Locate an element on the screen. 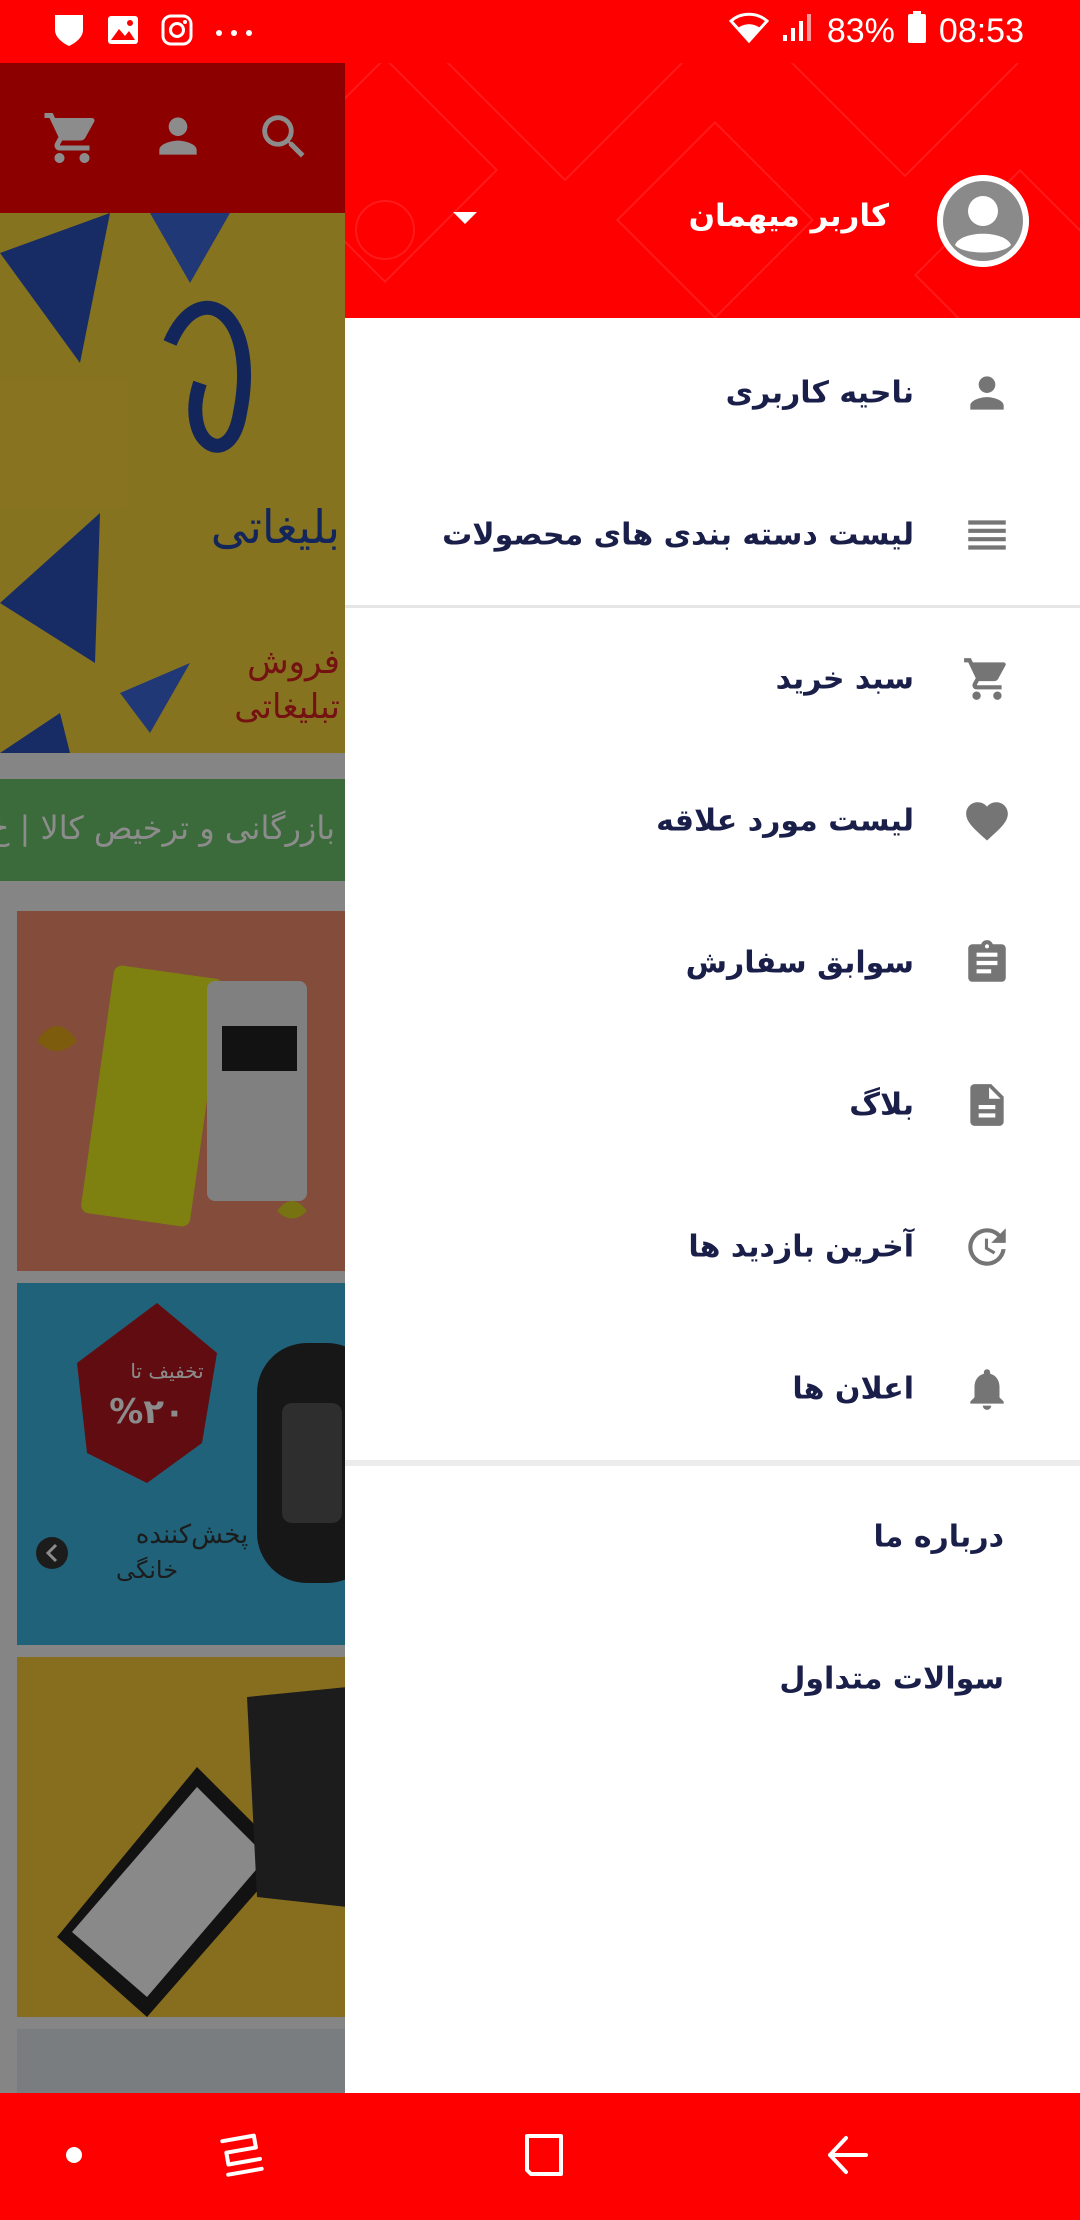 The height and width of the screenshot is (2220, 1080). menu-item-user-area: ناحیه کاربری is located at coordinates (712, 393).